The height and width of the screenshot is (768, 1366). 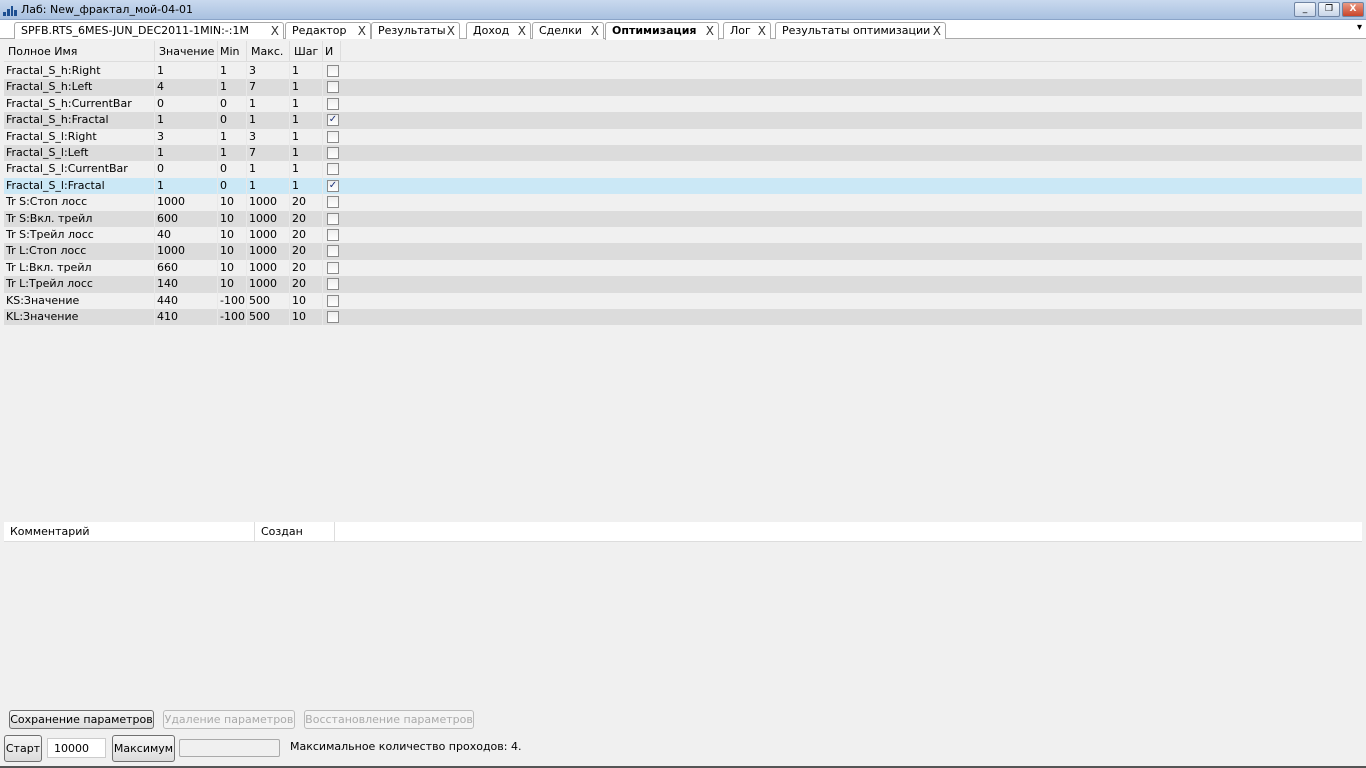 I want to click on table-row: Fractal_S_h:Right 1 1 3 1, so click(x=683, y=71).